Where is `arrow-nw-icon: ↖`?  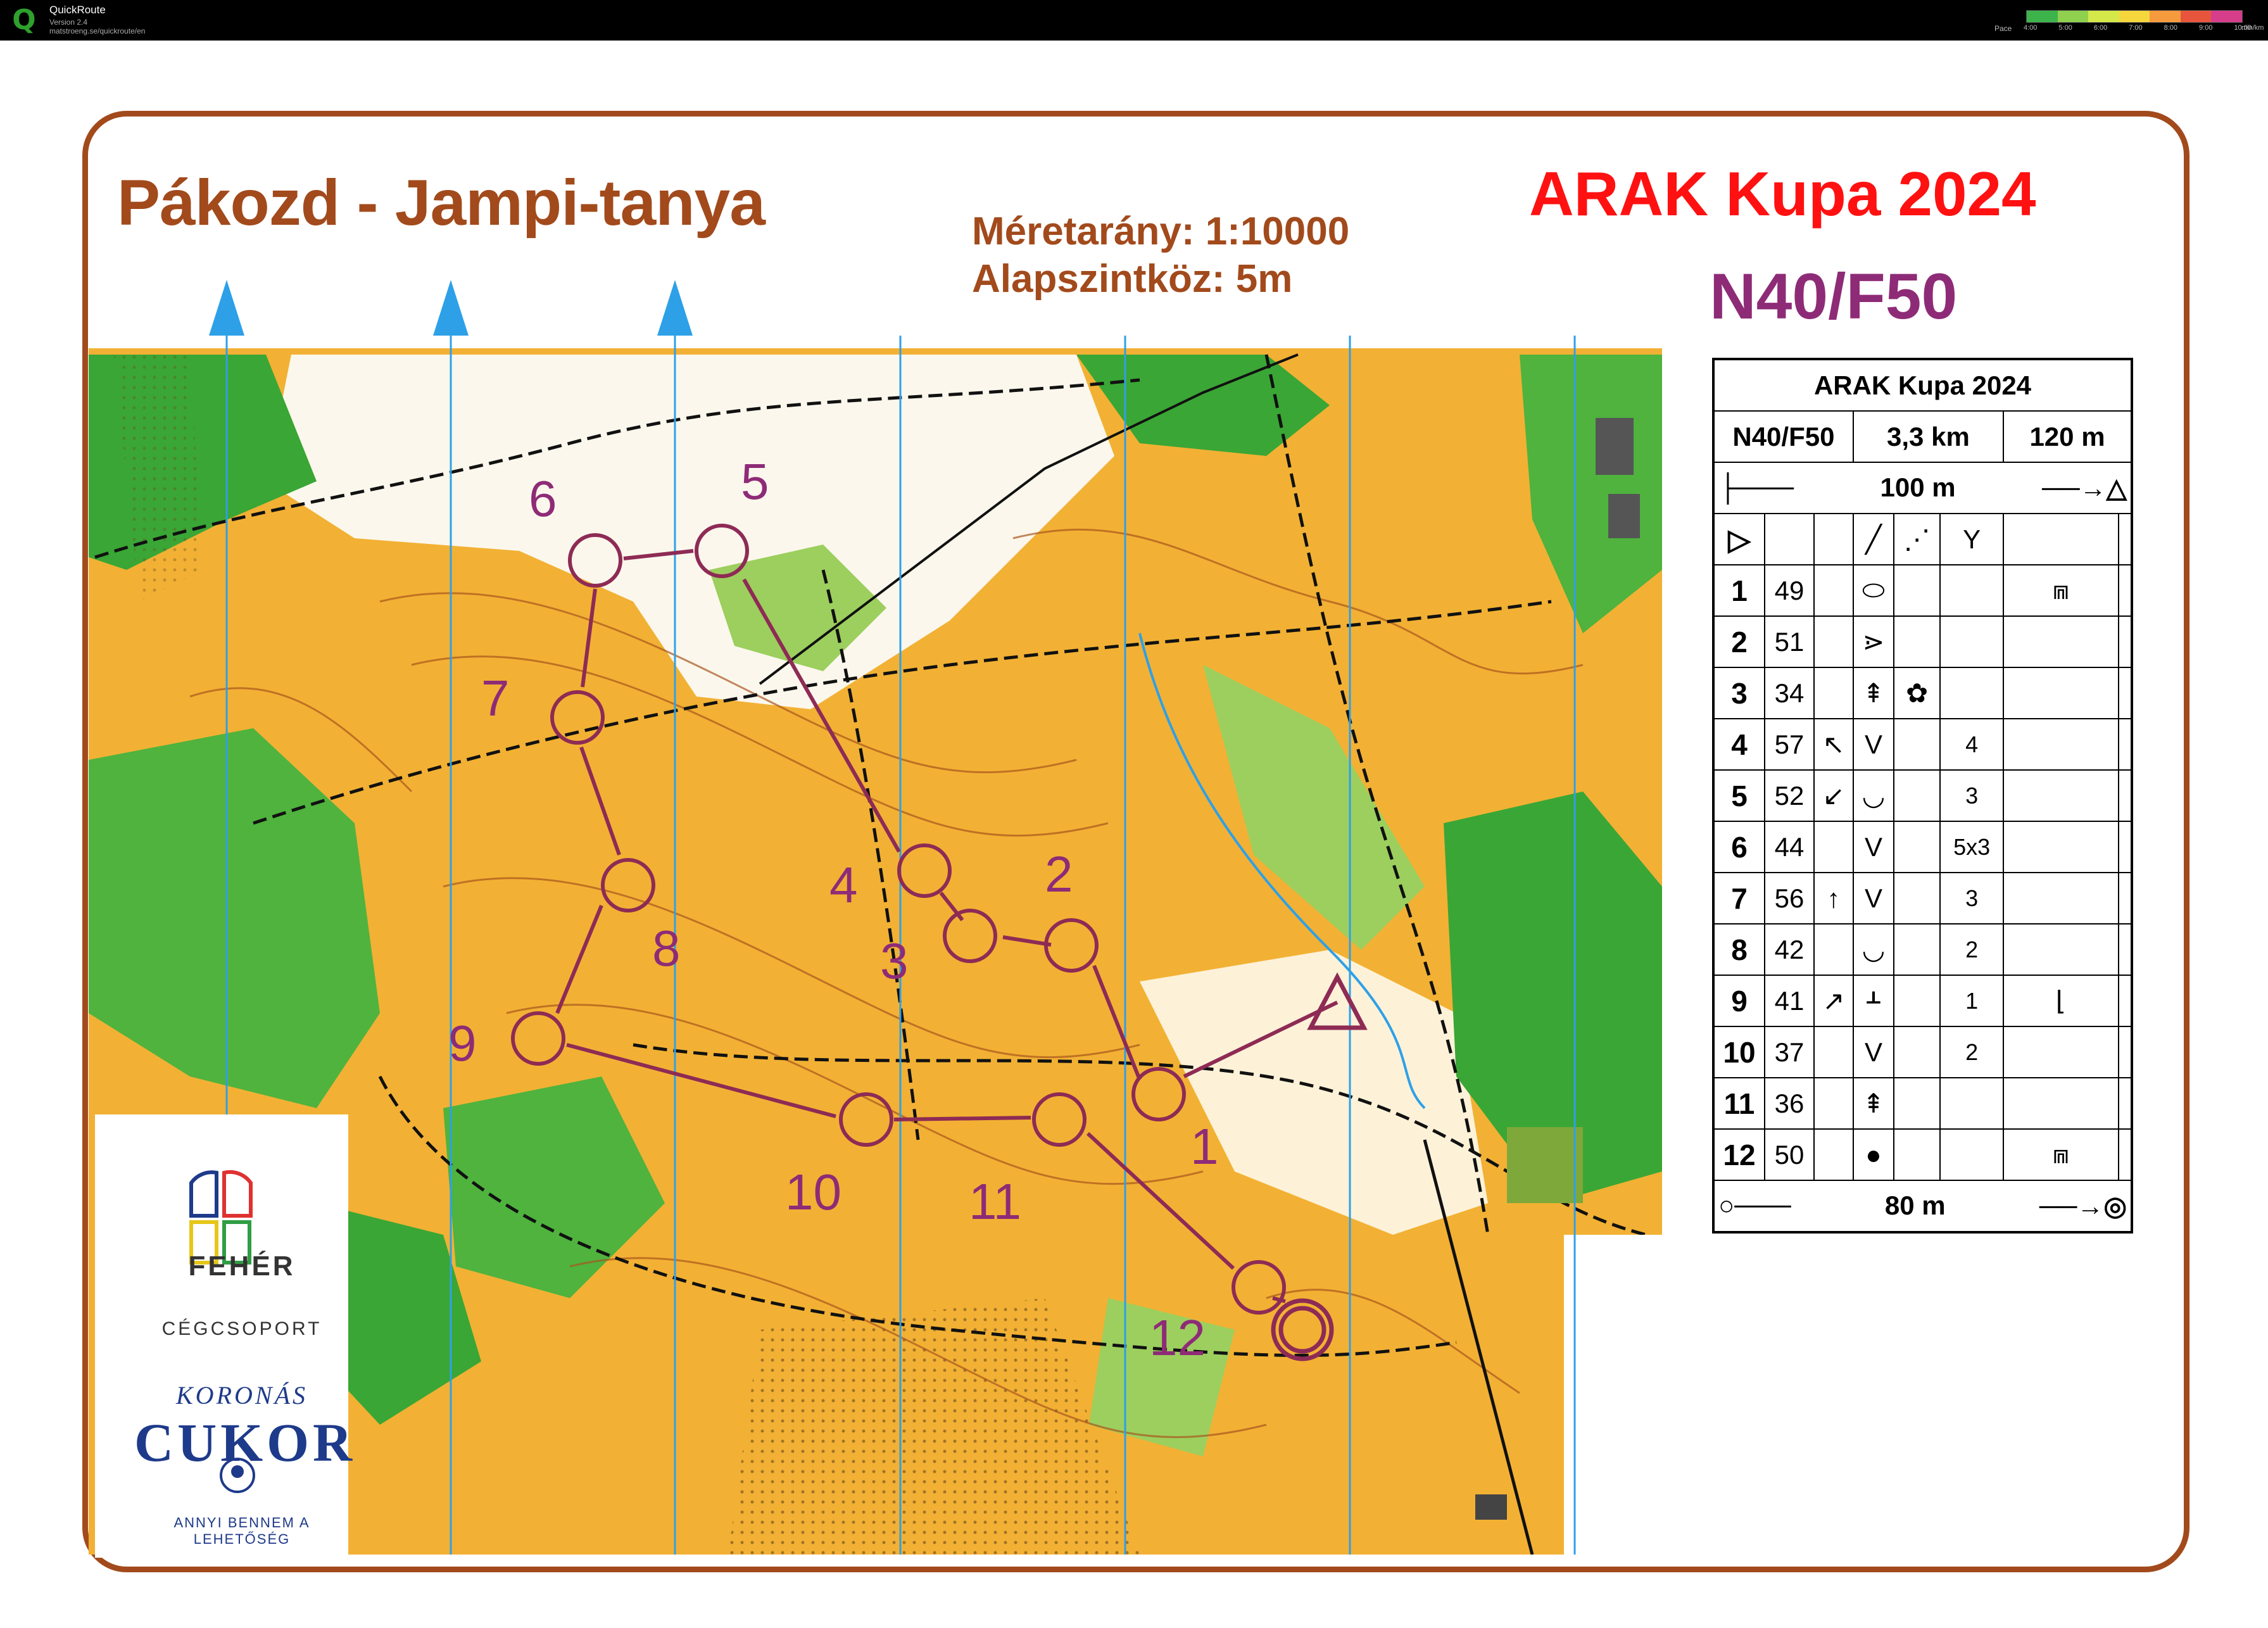 arrow-nw-icon: ↖ is located at coordinates (1833, 744).